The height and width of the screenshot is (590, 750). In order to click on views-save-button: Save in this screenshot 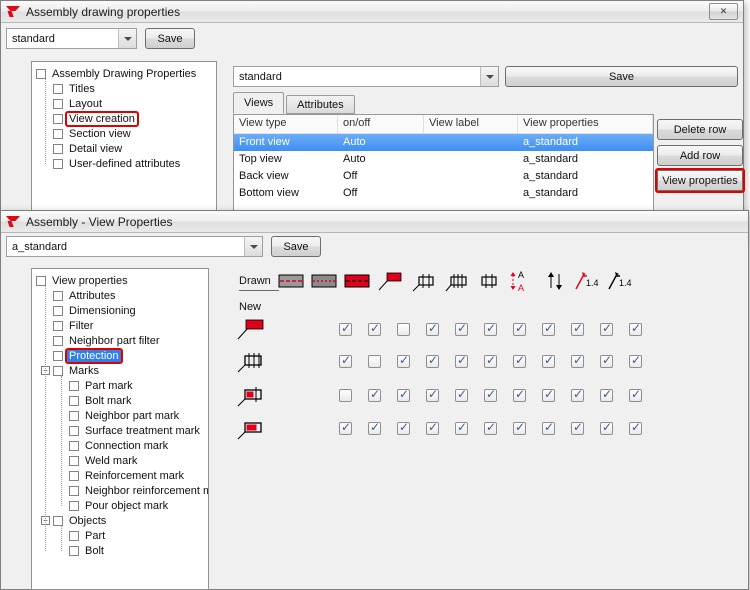, I will do `click(621, 76)`.